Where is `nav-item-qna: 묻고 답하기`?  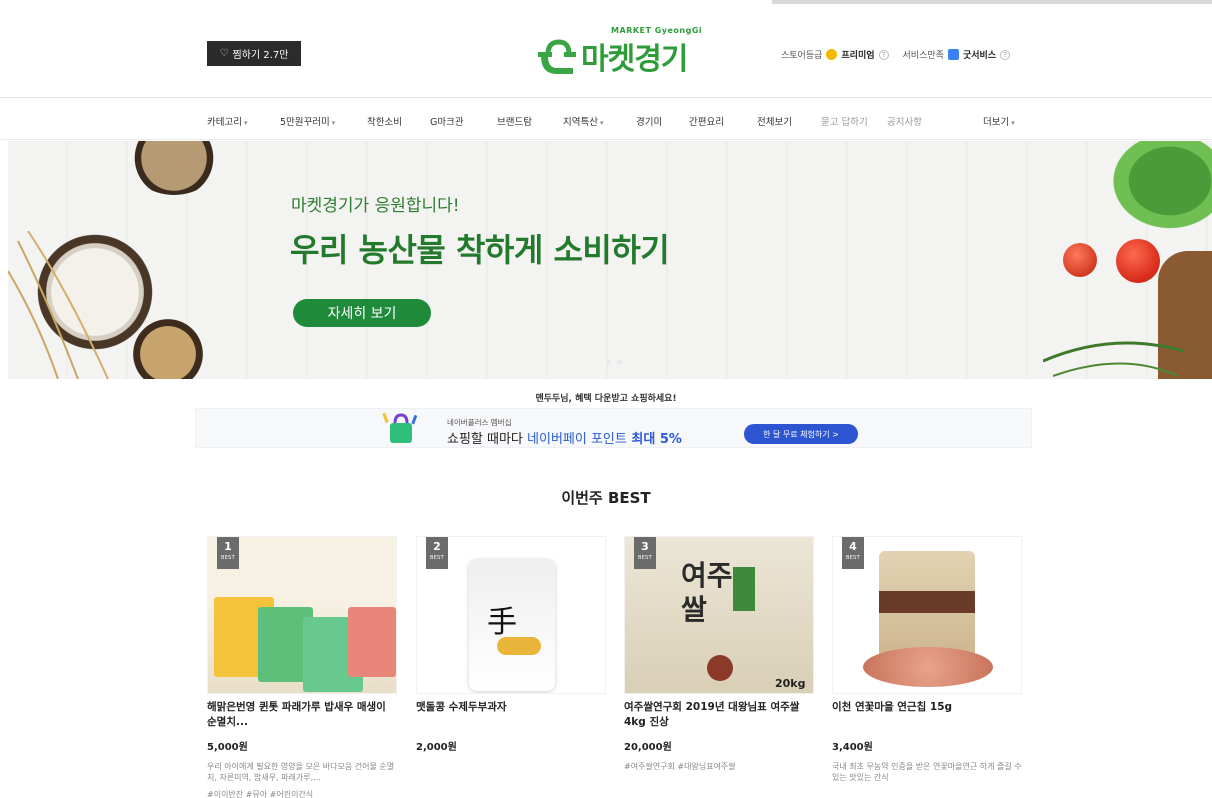 nav-item-qna: 묻고 답하기 is located at coordinates (844, 121).